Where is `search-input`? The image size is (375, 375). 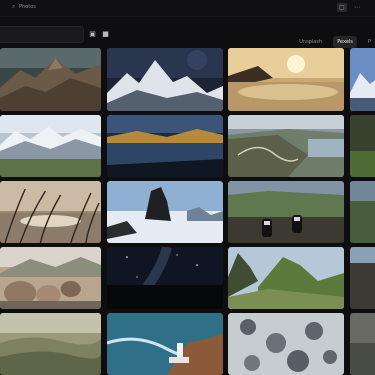
search-input is located at coordinates (41, 40).